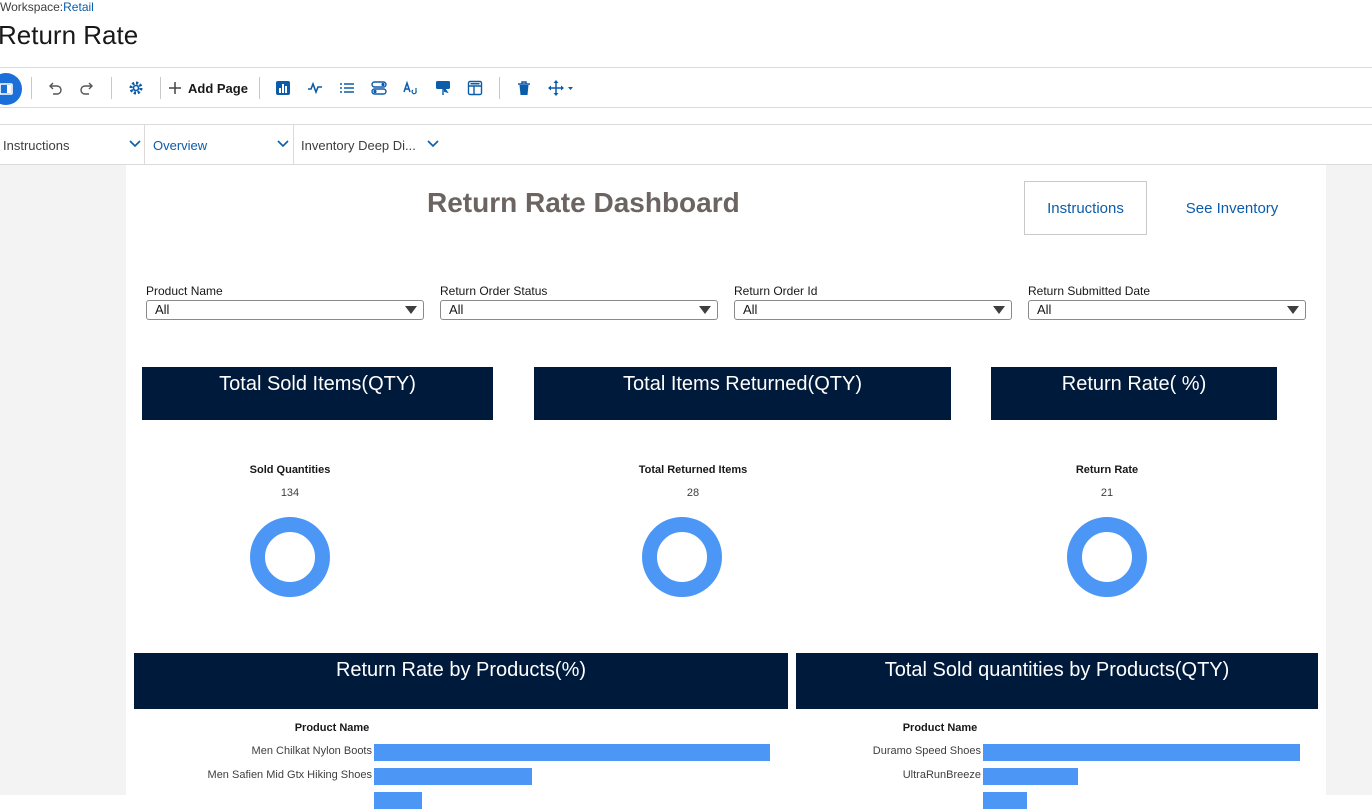 The height and width of the screenshot is (809, 1372). I want to click on section-header-rate-by-product: Return Rate by Products(%), so click(461, 681).